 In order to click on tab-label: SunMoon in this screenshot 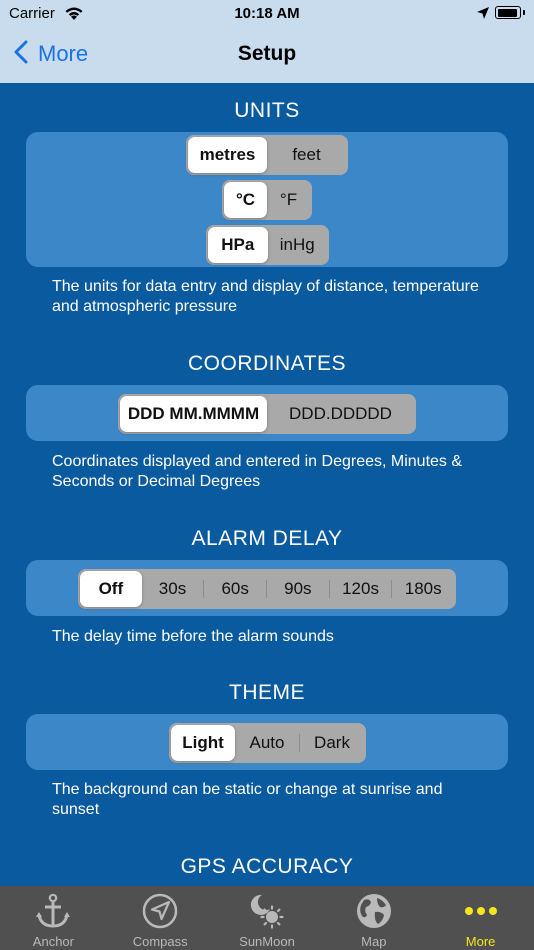, I will do `click(267, 941)`.